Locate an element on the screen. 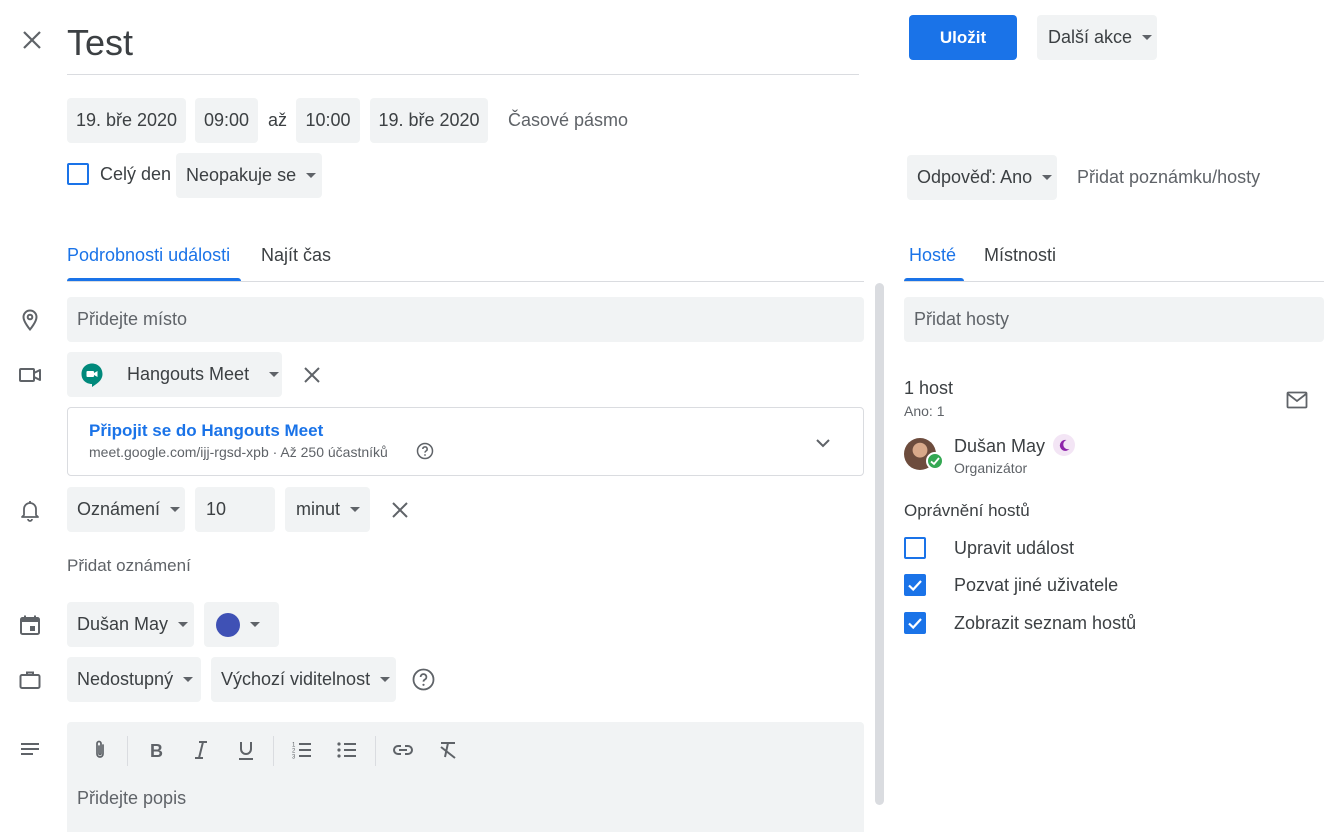  permission-see-guest-list: Zobrazit seznam hostů is located at coordinates (1114, 623).